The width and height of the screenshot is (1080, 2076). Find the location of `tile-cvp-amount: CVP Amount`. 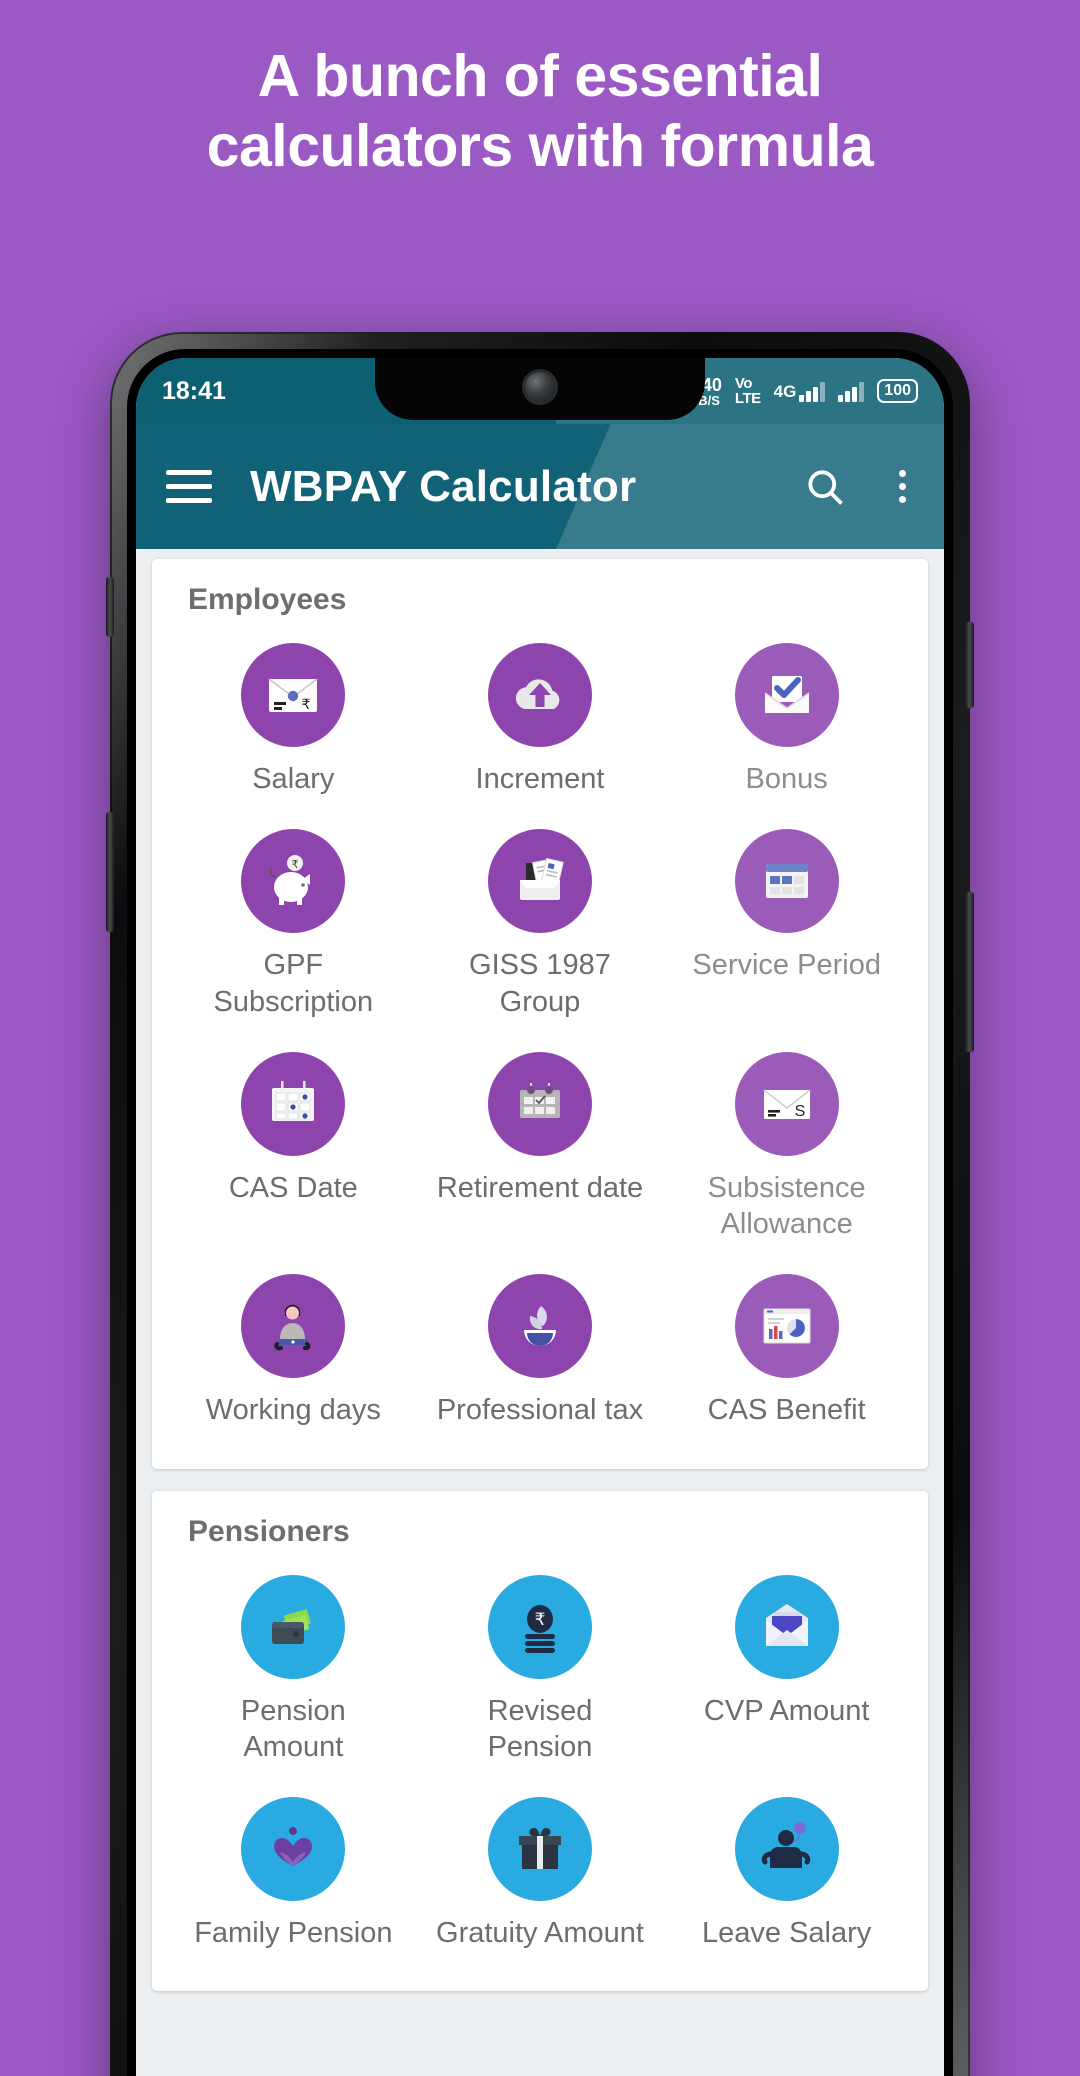

tile-cvp-amount: CVP Amount is located at coordinates (786, 1668).